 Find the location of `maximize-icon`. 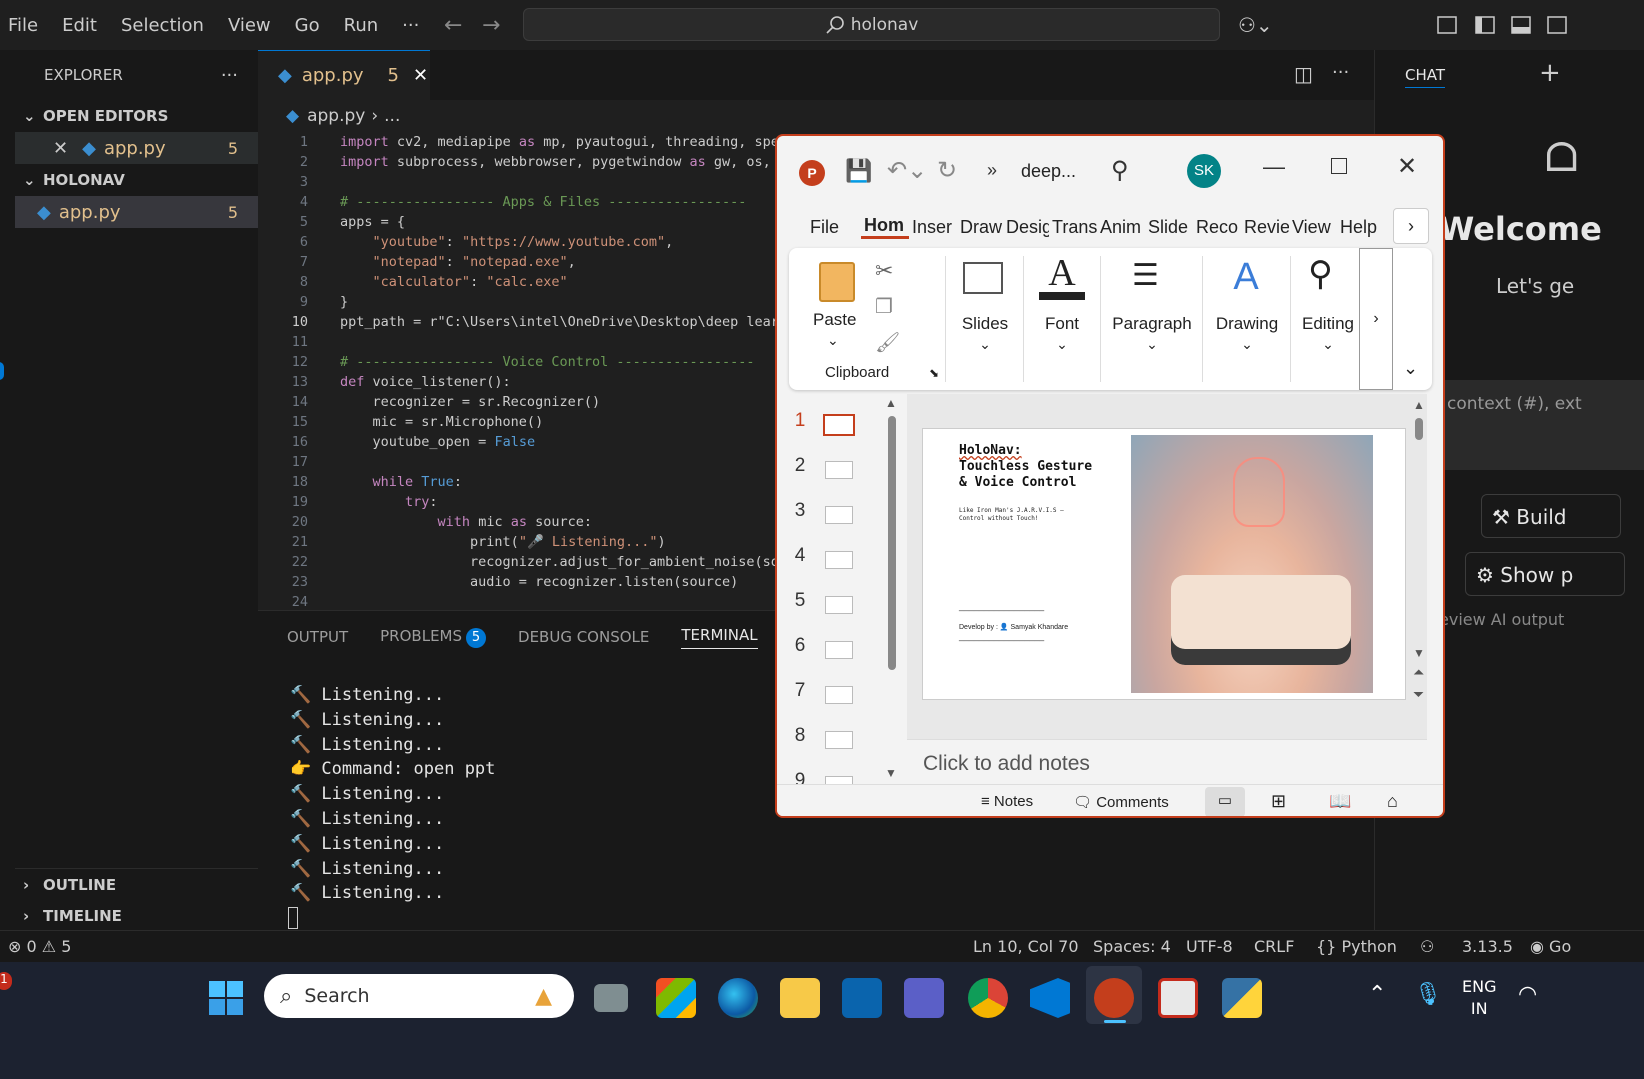

maximize-icon is located at coordinates (1339, 166).